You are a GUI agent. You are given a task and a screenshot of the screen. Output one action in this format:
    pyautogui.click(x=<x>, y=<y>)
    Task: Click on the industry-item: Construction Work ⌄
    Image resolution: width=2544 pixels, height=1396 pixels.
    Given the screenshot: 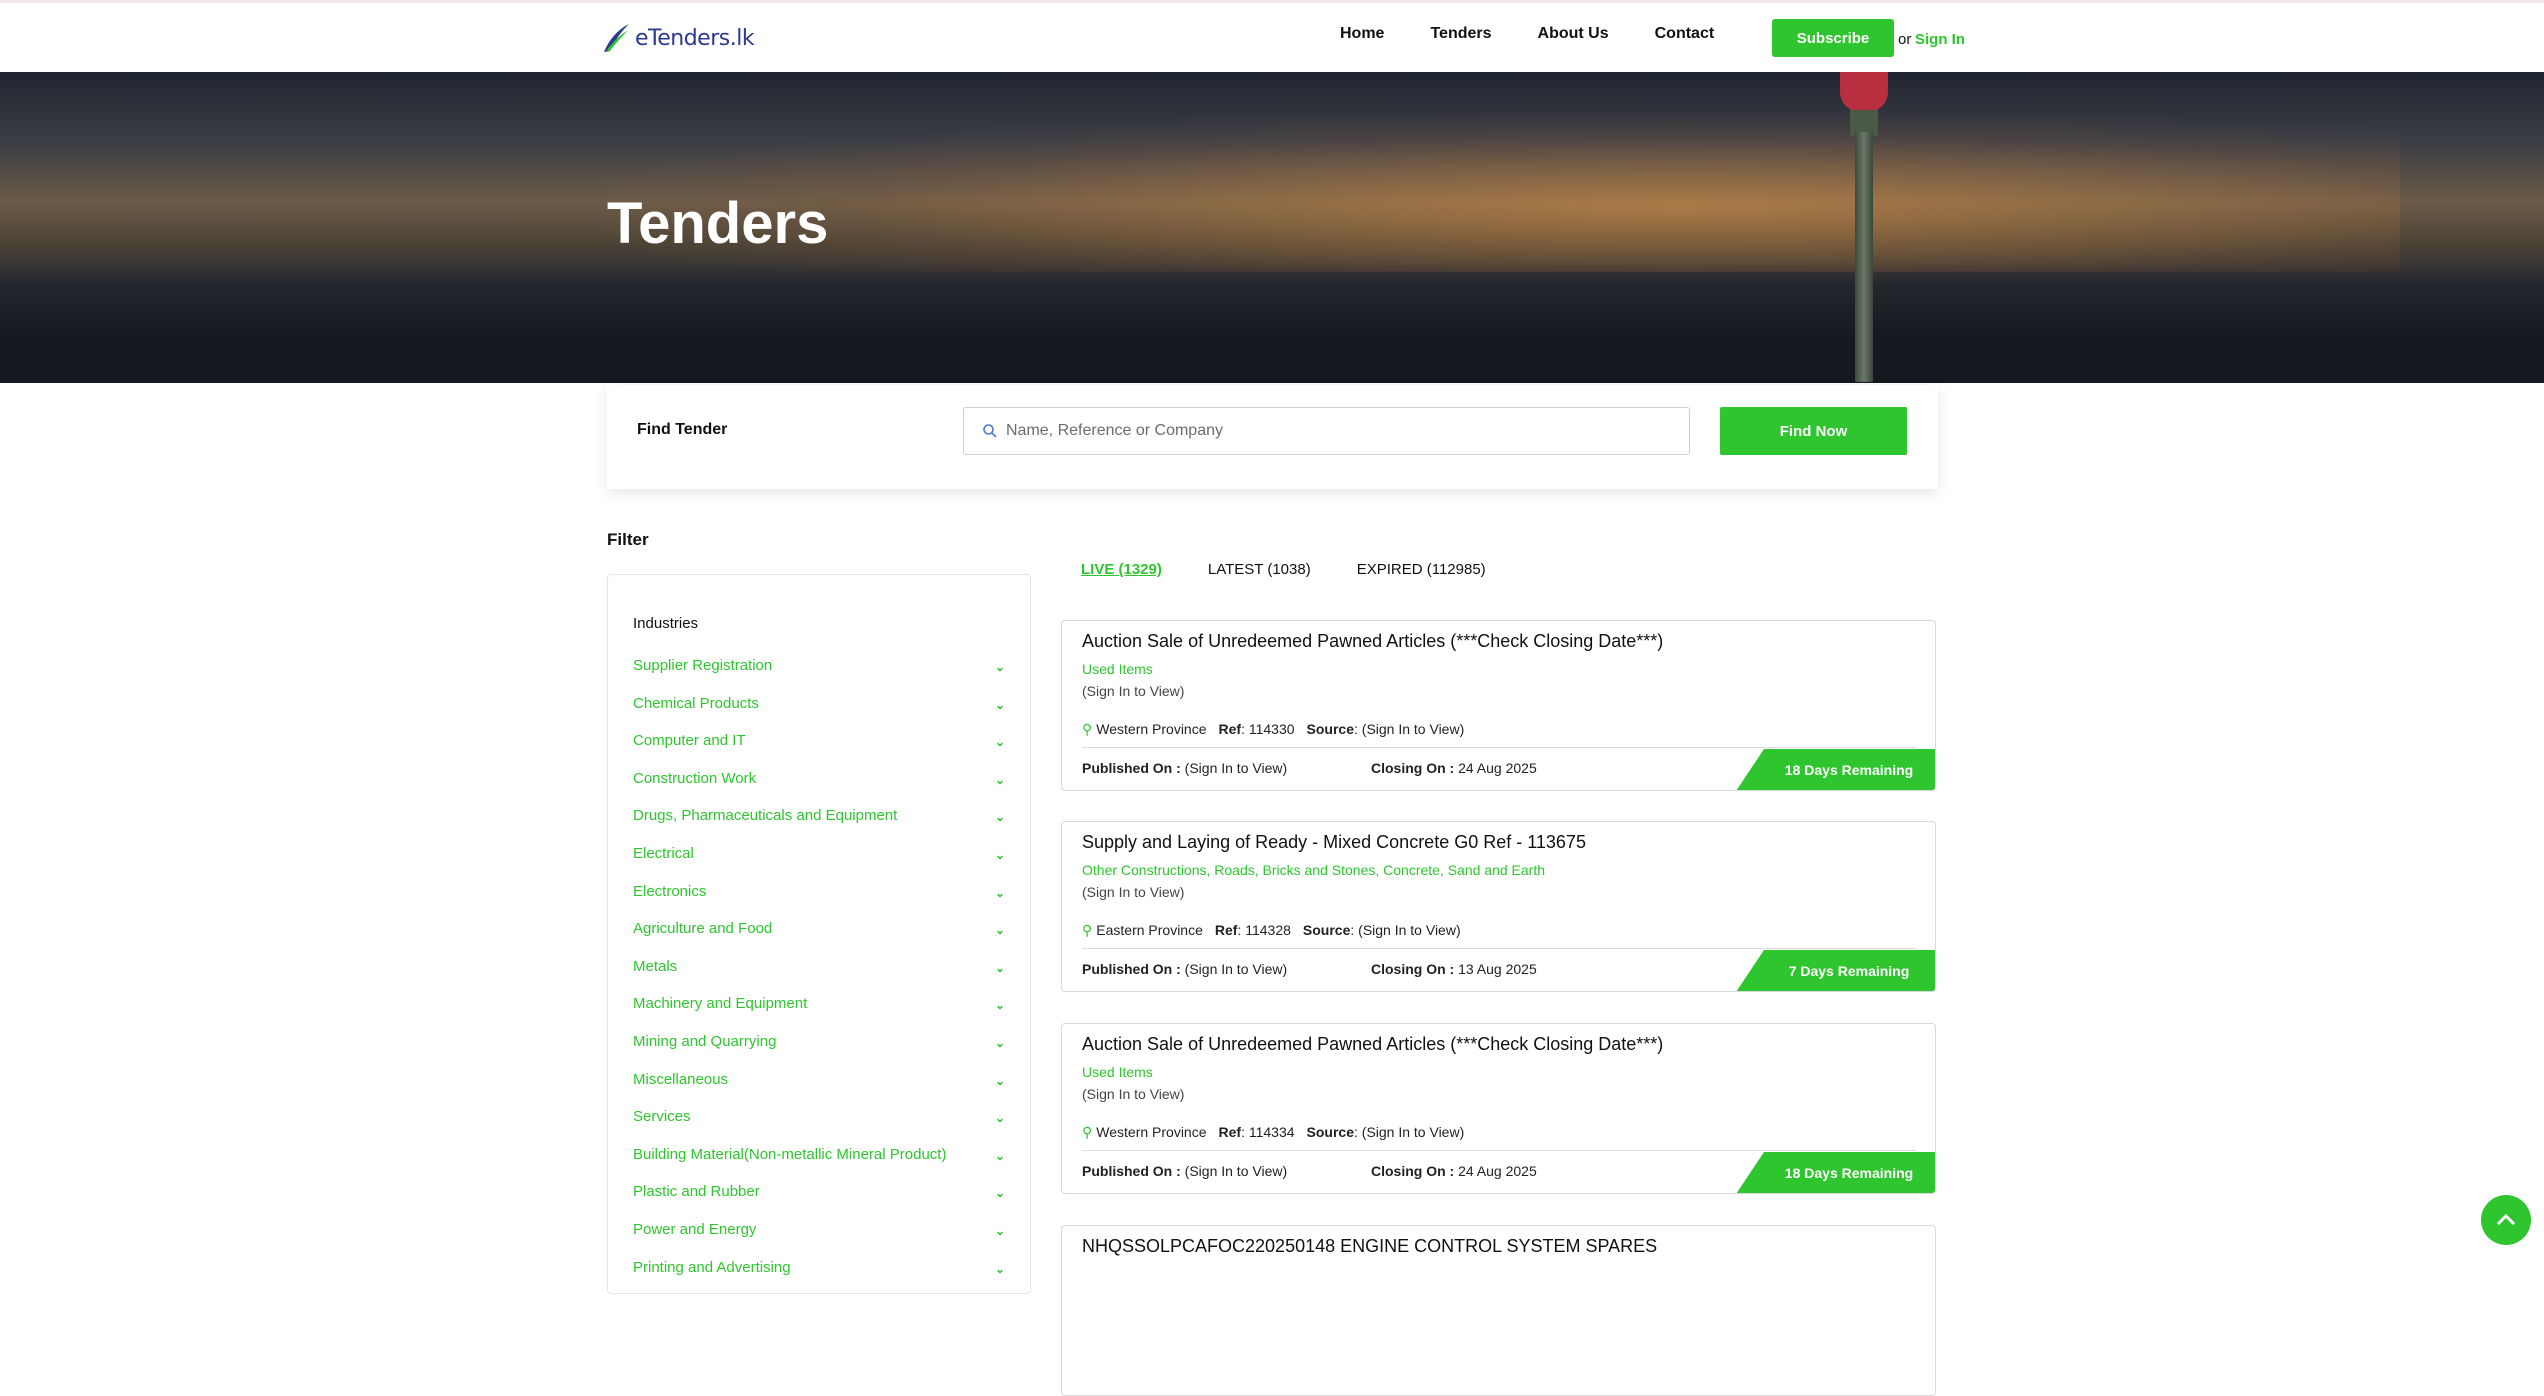 What is the action you would take?
    pyautogui.click(x=820, y=789)
    